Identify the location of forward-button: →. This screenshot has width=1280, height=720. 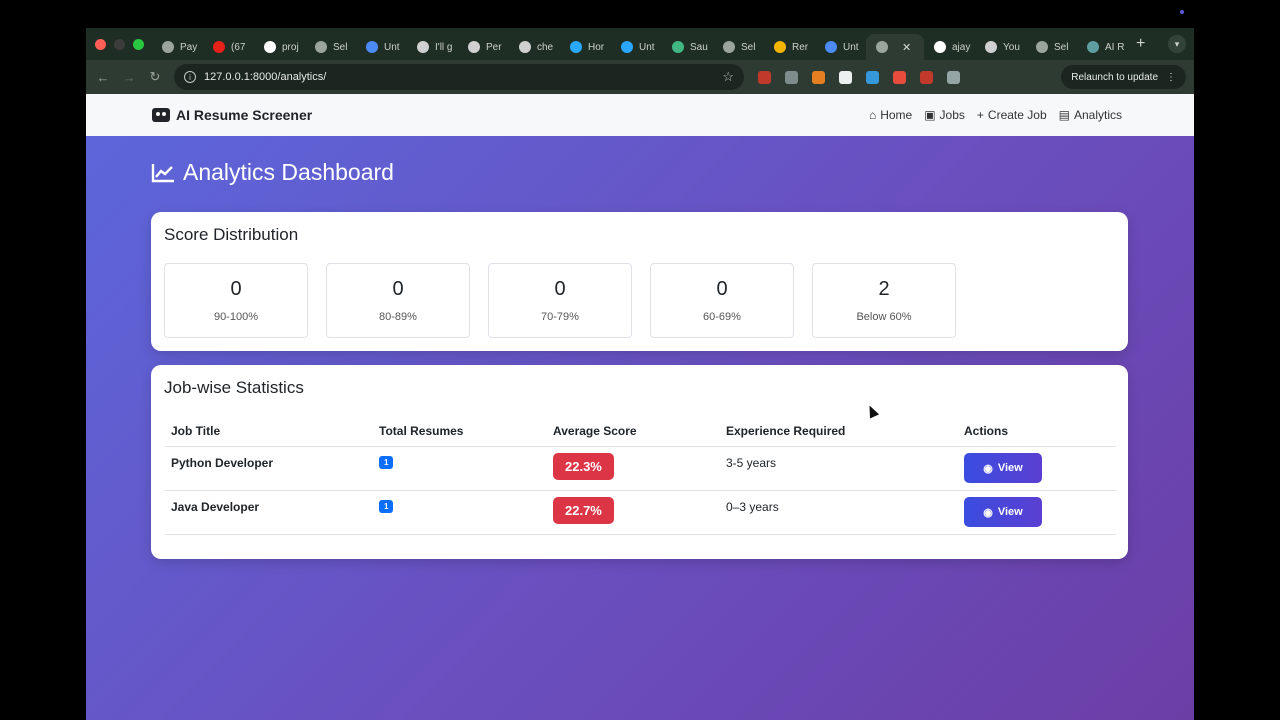
(129, 77).